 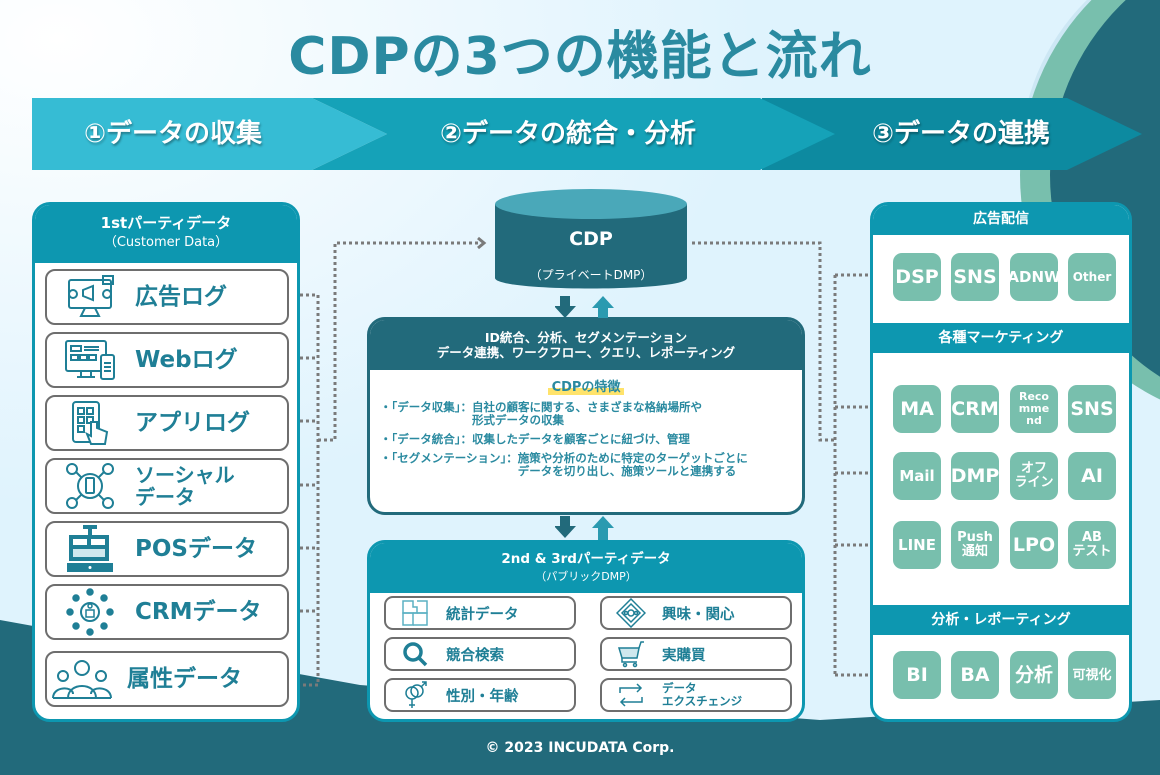 What do you see at coordinates (586, 352) in the screenshot?
I see `functions-line-2: データ連携、ワークフロー、クエリ、レポーティング` at bounding box center [586, 352].